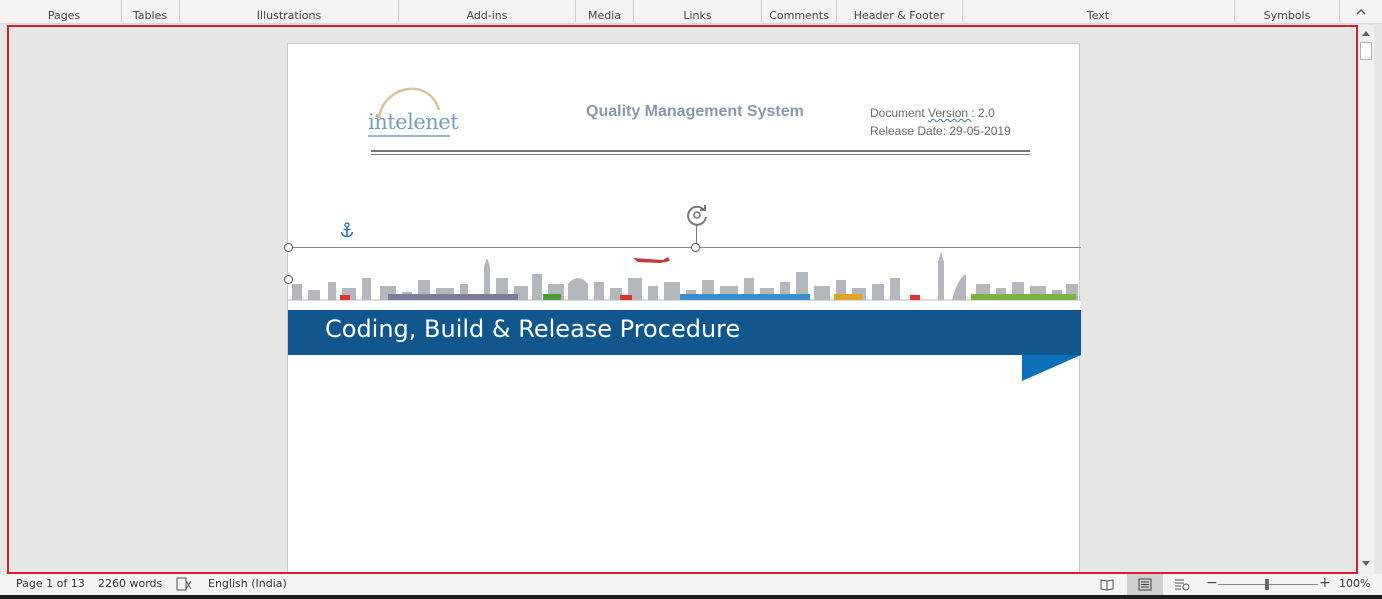 Image resolution: width=1382 pixels, height=599 pixels. What do you see at coordinates (409, 136) in the screenshot?
I see `logo-underline` at bounding box center [409, 136].